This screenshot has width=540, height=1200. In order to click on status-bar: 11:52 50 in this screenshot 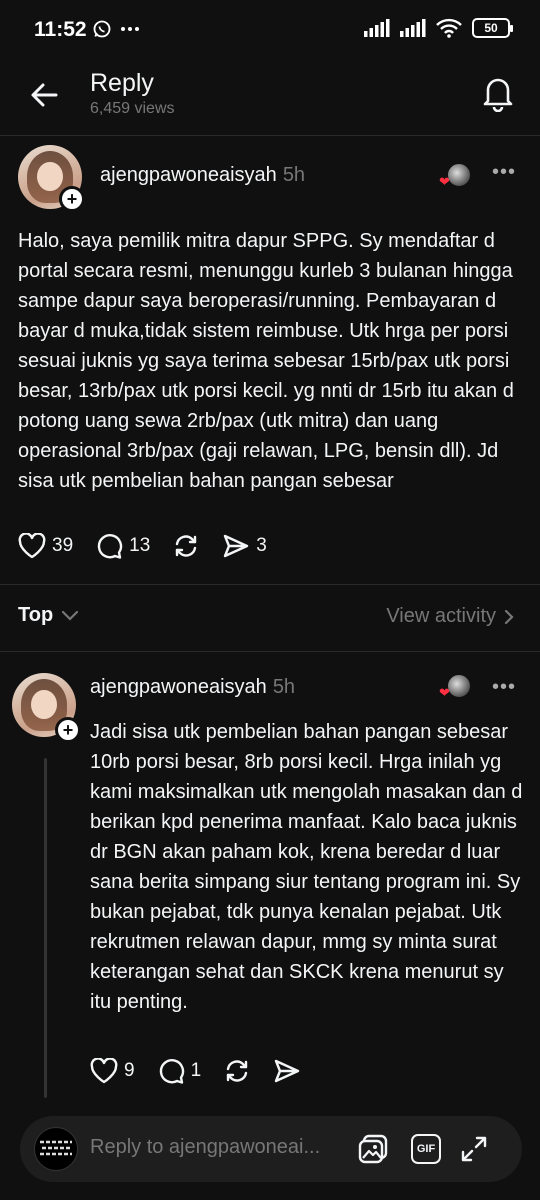, I will do `click(270, 30)`.